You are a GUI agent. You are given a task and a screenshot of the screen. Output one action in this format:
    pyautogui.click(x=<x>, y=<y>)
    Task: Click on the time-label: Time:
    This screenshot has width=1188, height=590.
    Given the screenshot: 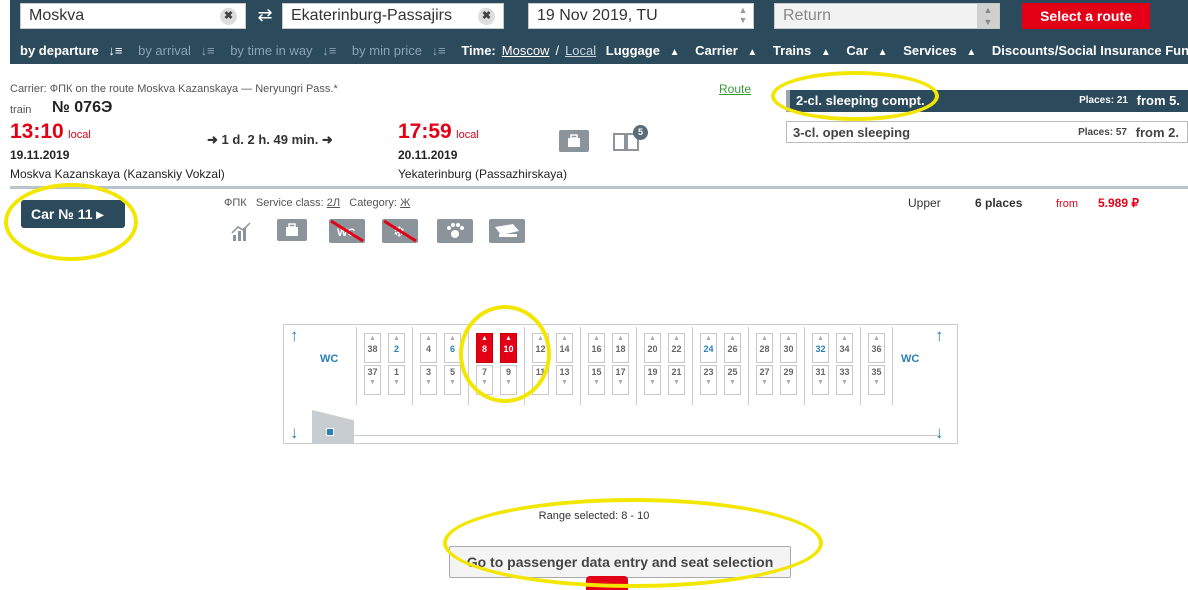 What is the action you would take?
    pyautogui.click(x=478, y=50)
    